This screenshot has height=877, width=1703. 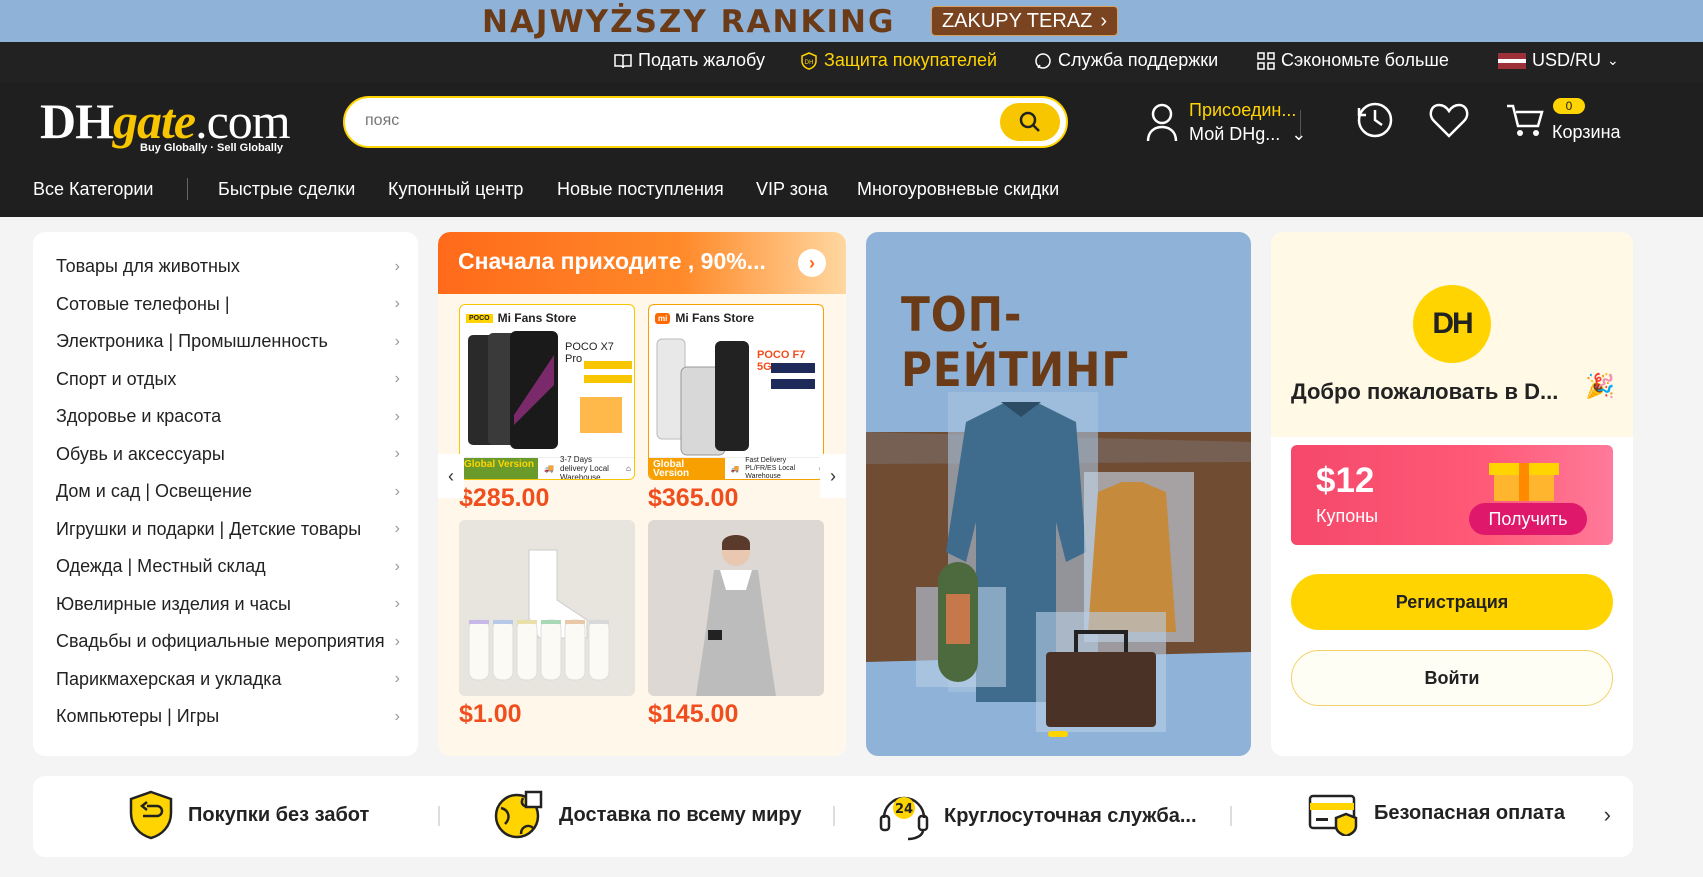 I want to click on register-button: Регистрация, so click(x=1452, y=602).